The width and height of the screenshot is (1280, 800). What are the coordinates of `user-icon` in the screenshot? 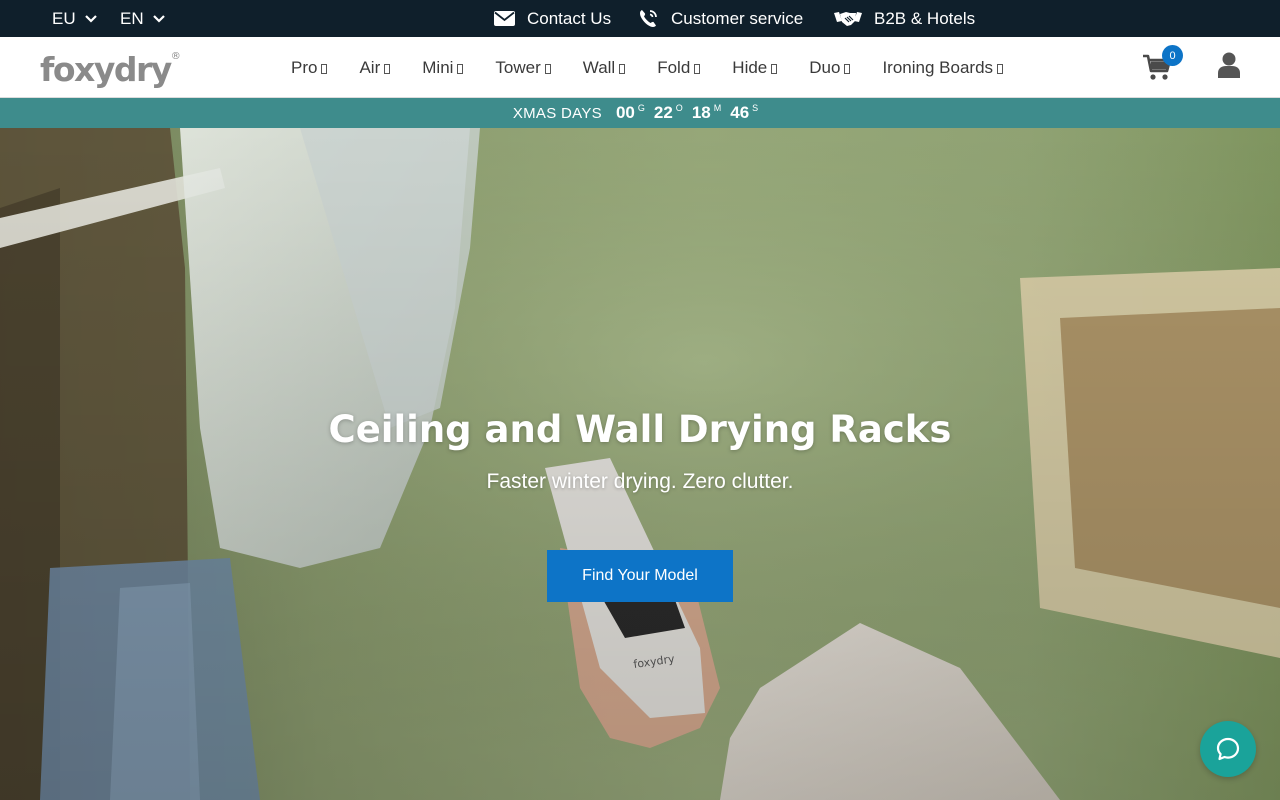 It's located at (1229, 65).